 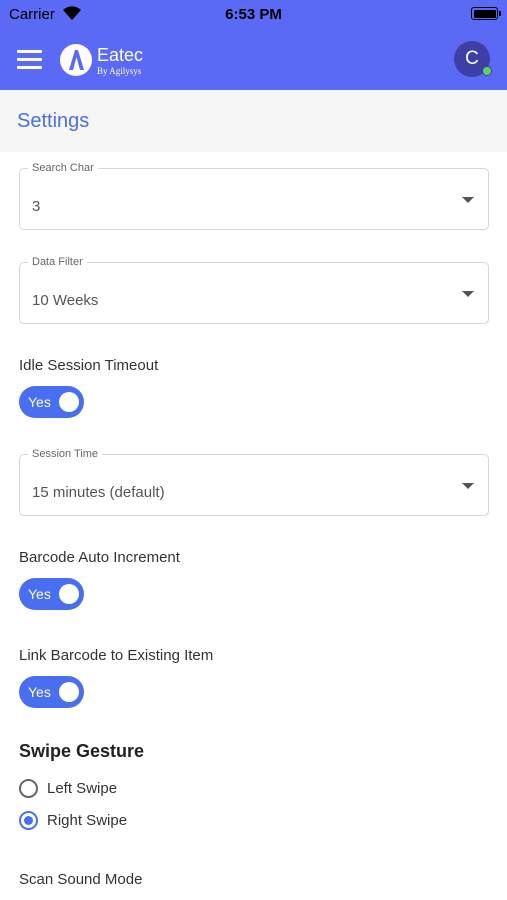 I want to click on link-barcode-toggle: Yes, so click(x=51, y=692).